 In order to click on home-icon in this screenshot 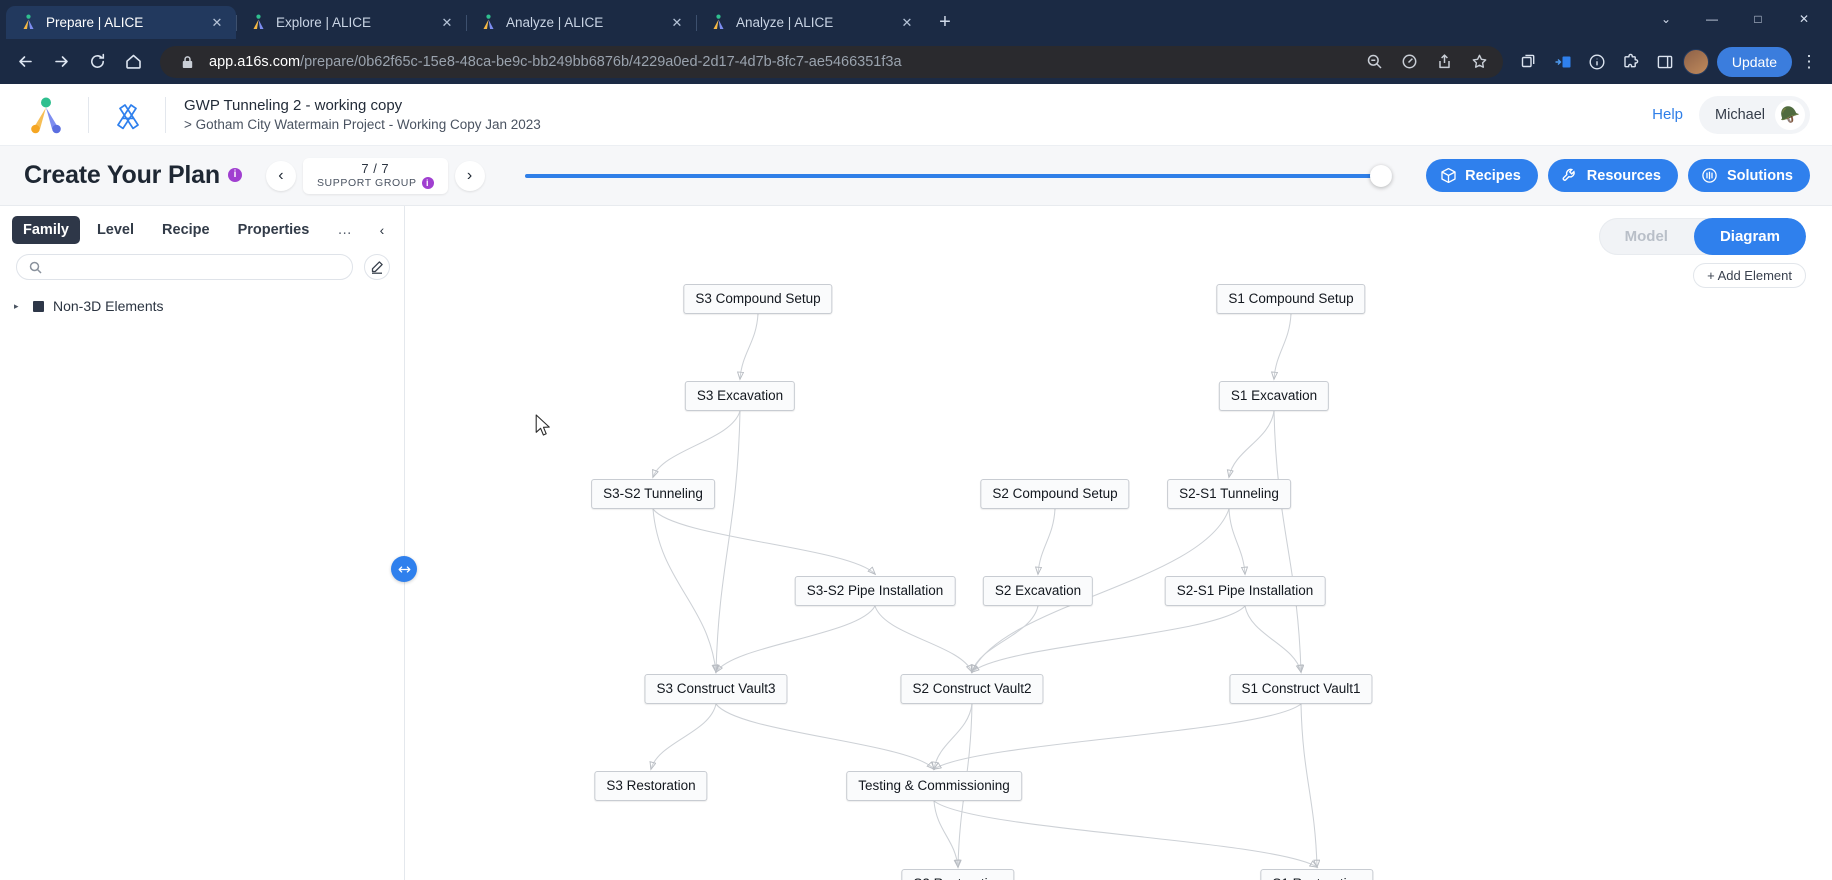, I will do `click(133, 62)`.